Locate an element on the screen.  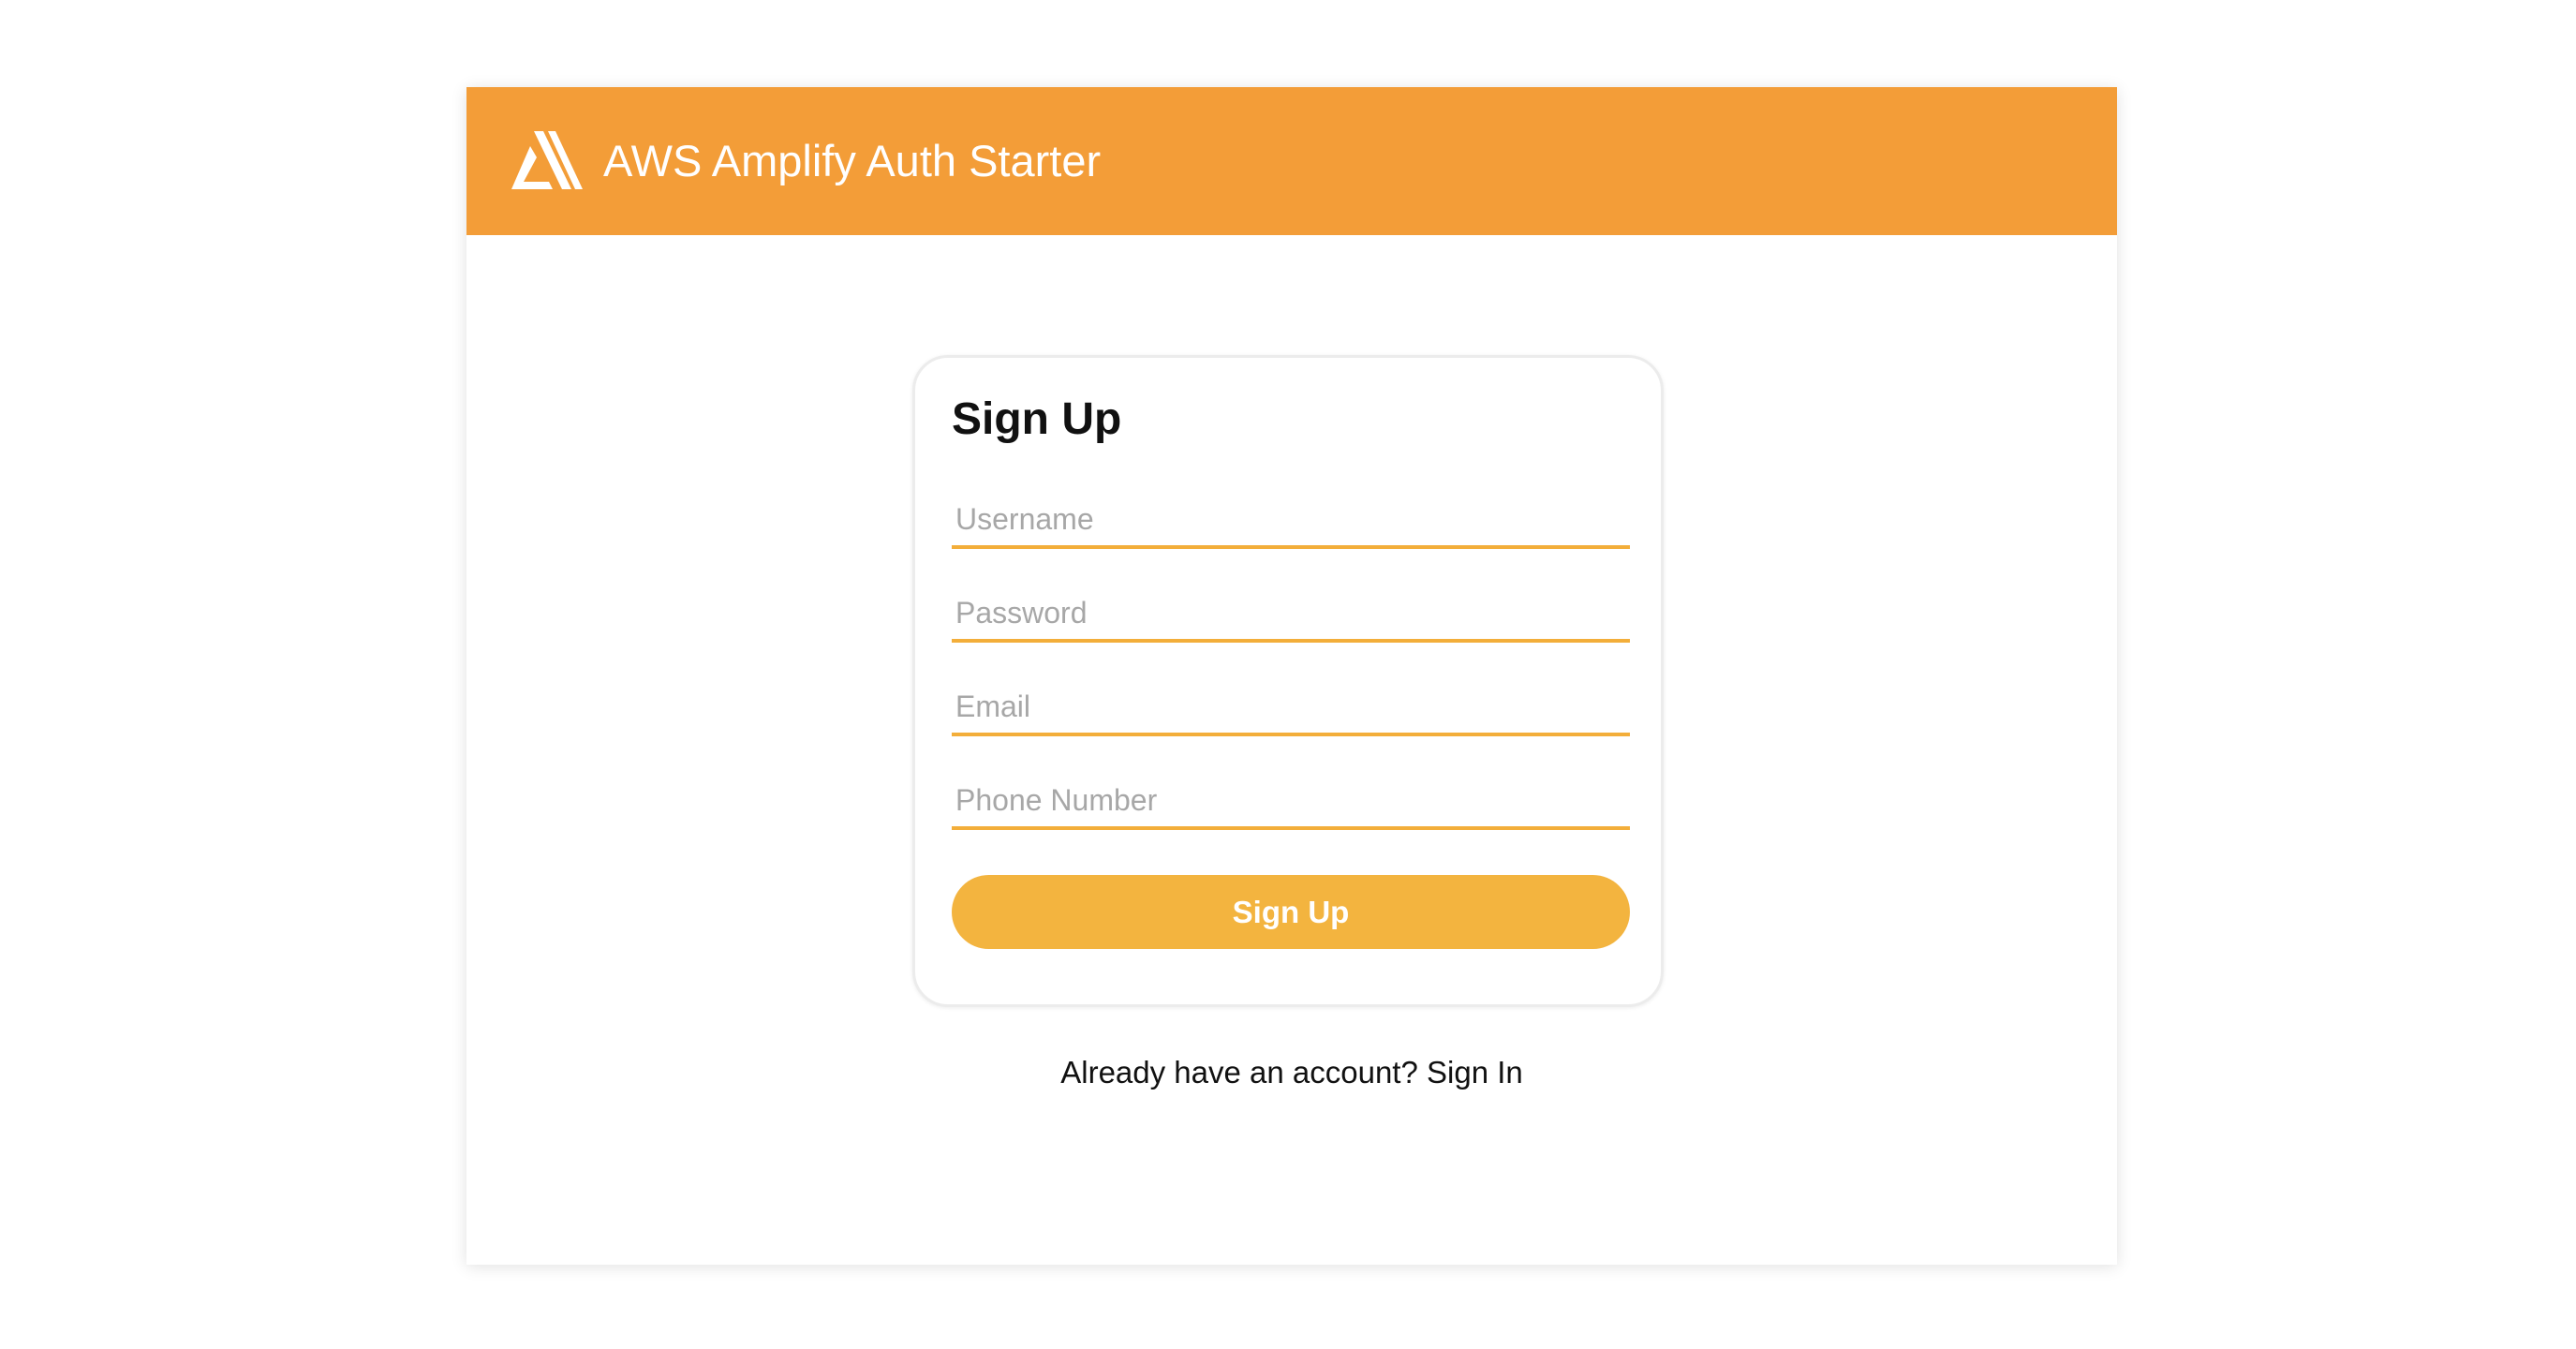
signin-prompt-text: Already have an account? is located at coordinates (1239, 1073).